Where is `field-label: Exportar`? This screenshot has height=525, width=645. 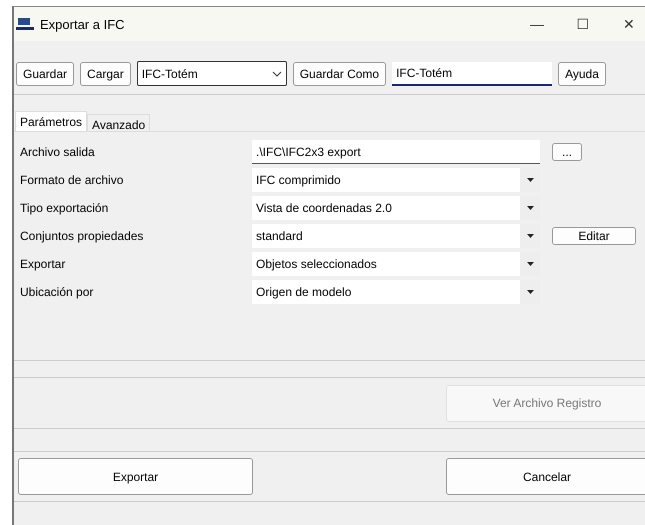 field-label: Exportar is located at coordinates (43, 264).